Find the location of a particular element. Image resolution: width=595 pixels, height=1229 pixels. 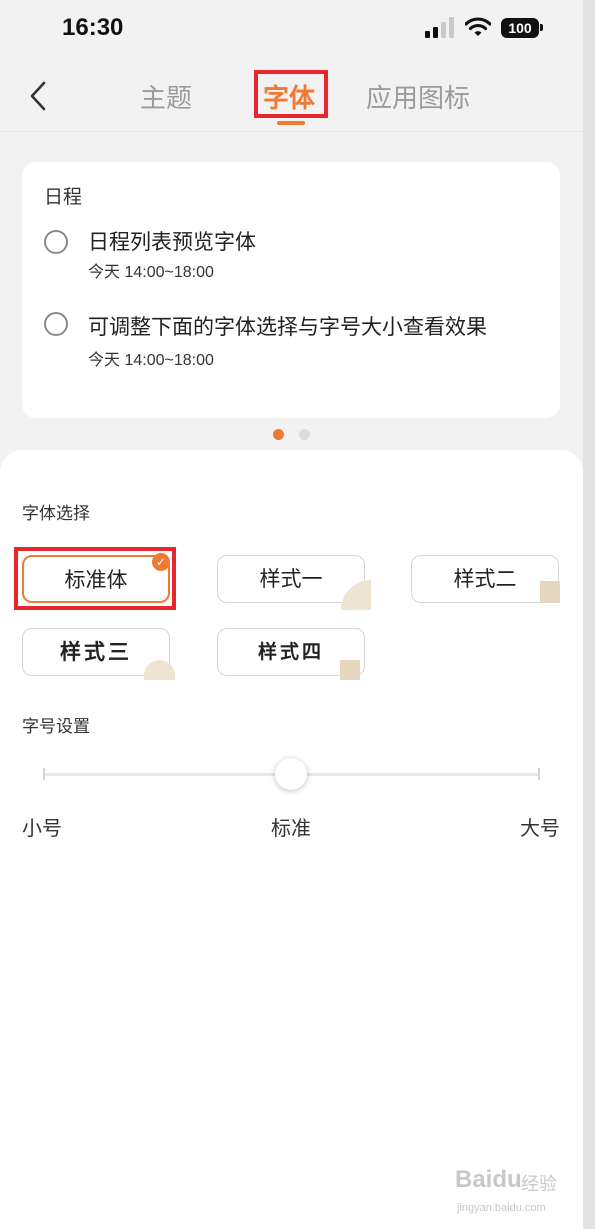

slider-tick-min is located at coordinates (44, 774).